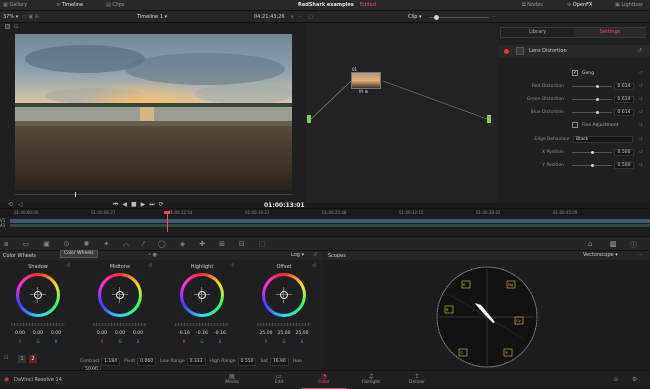  Describe the element at coordinates (600, 255) in the screenshot. I see `scope-type-dropdown: Vectorscope ▾` at that location.